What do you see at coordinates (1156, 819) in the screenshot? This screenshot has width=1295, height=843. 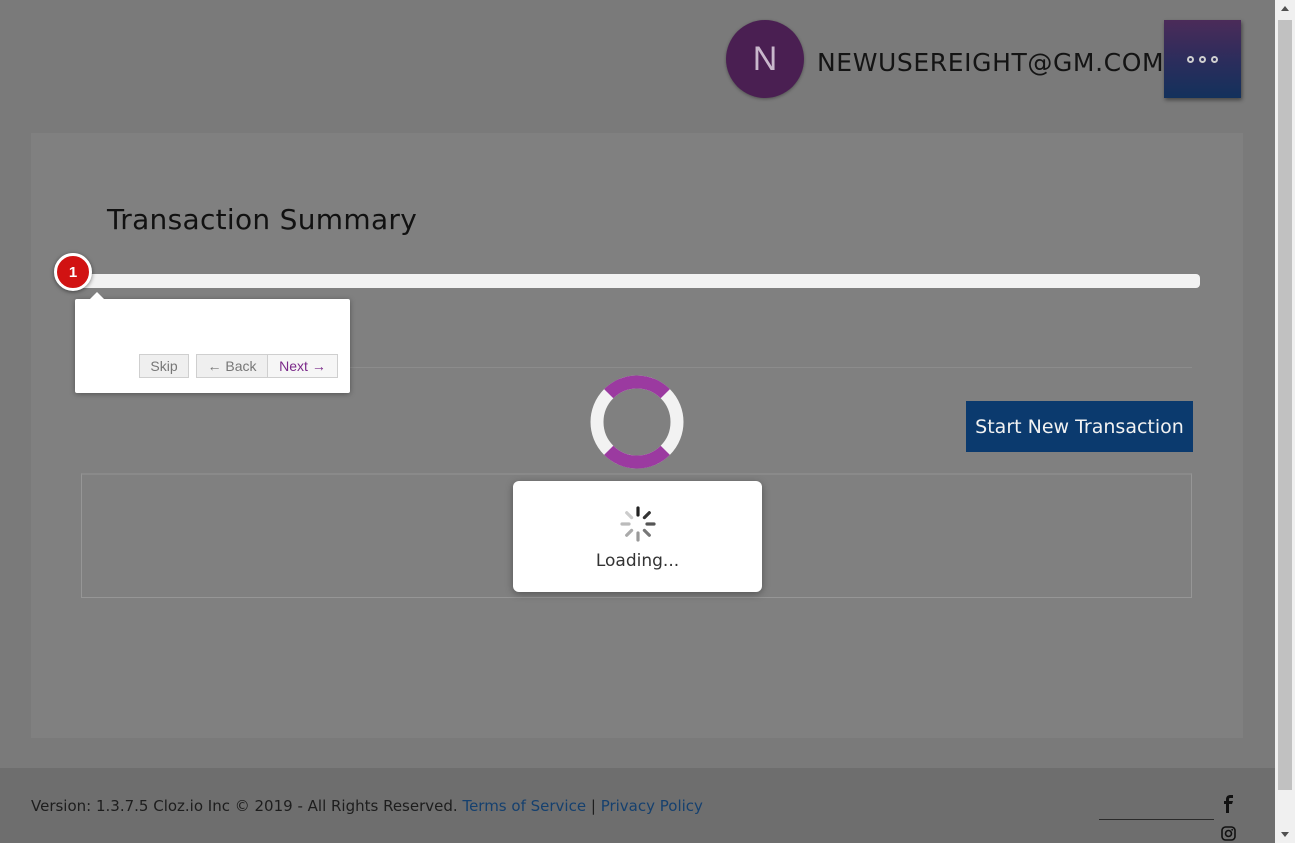 I see `footer-divider` at bounding box center [1156, 819].